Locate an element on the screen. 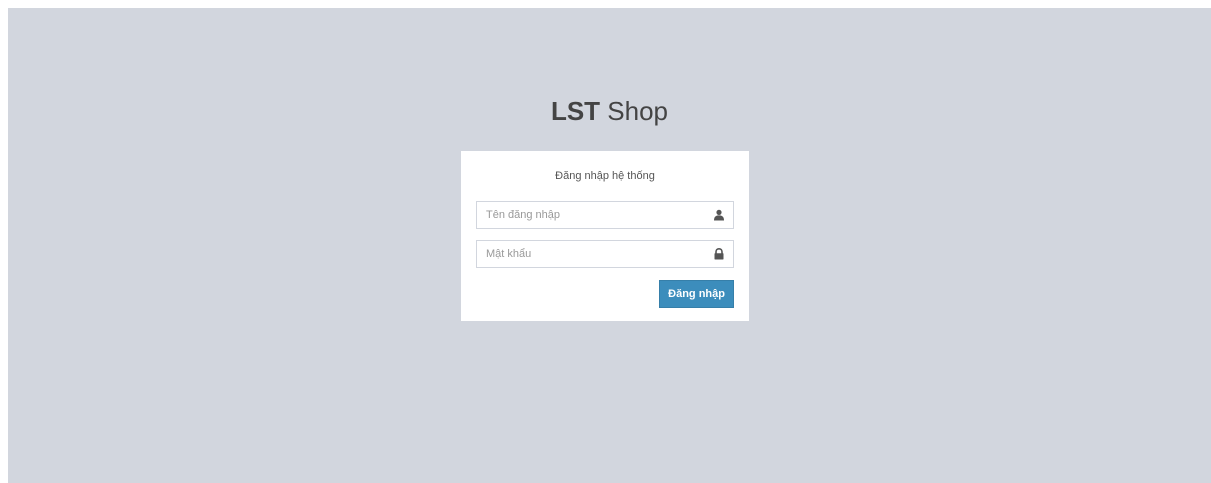  lock-icon is located at coordinates (719, 254).